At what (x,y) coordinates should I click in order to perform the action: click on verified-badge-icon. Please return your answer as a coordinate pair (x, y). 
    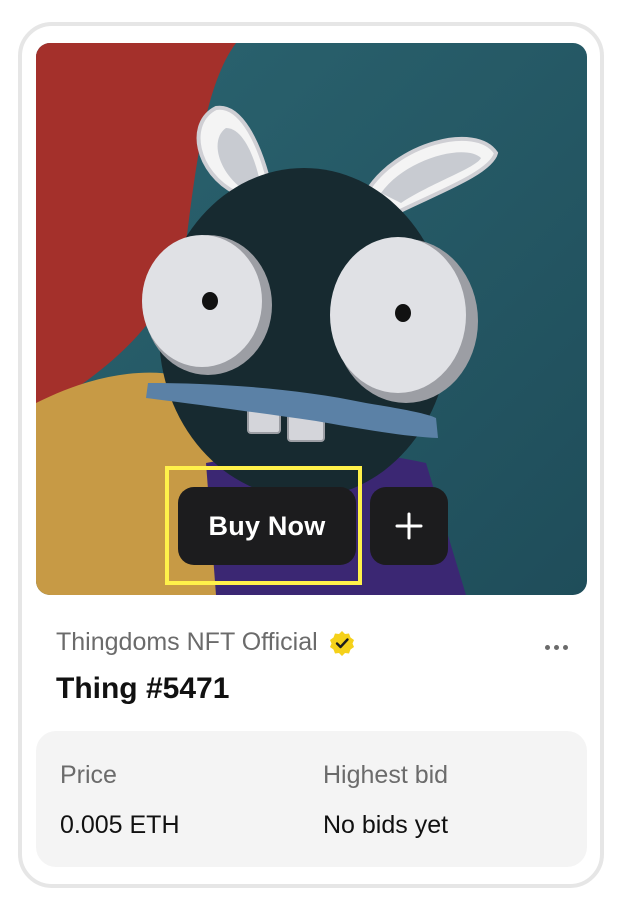
    Looking at the image, I should click on (342, 643).